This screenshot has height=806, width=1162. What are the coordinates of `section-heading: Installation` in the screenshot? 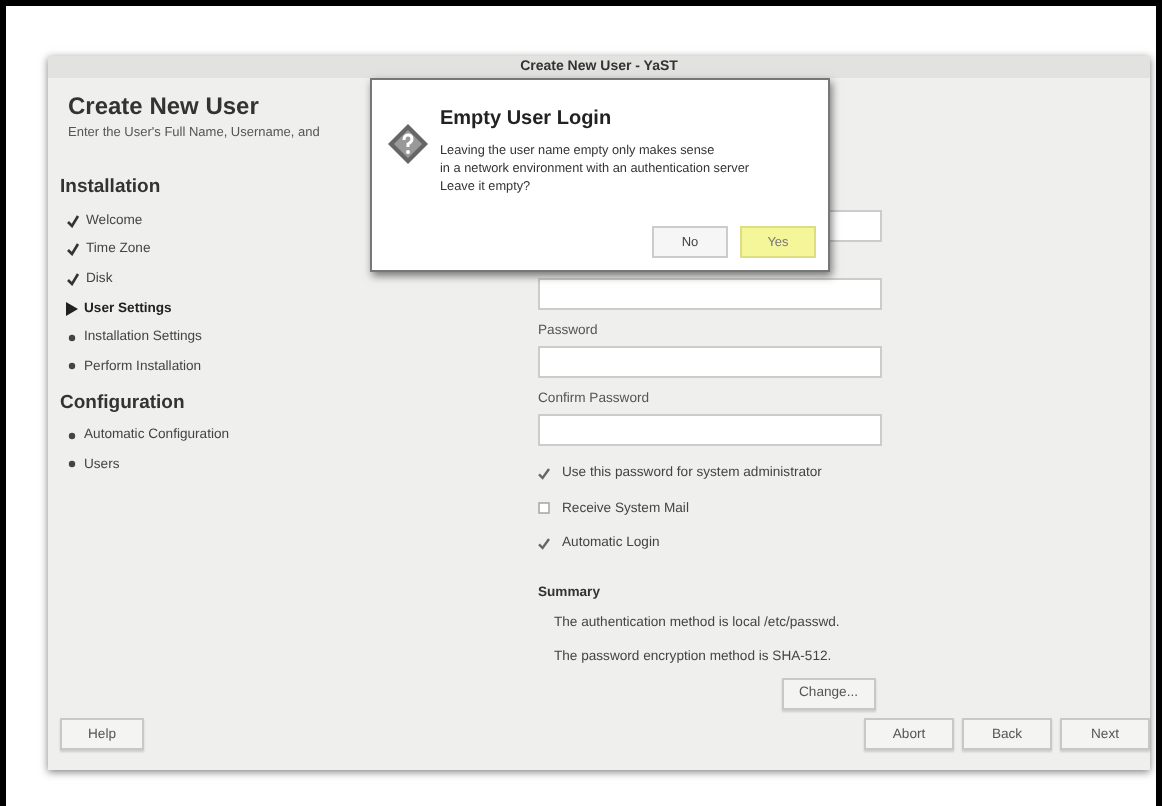 It's located at (110, 187).